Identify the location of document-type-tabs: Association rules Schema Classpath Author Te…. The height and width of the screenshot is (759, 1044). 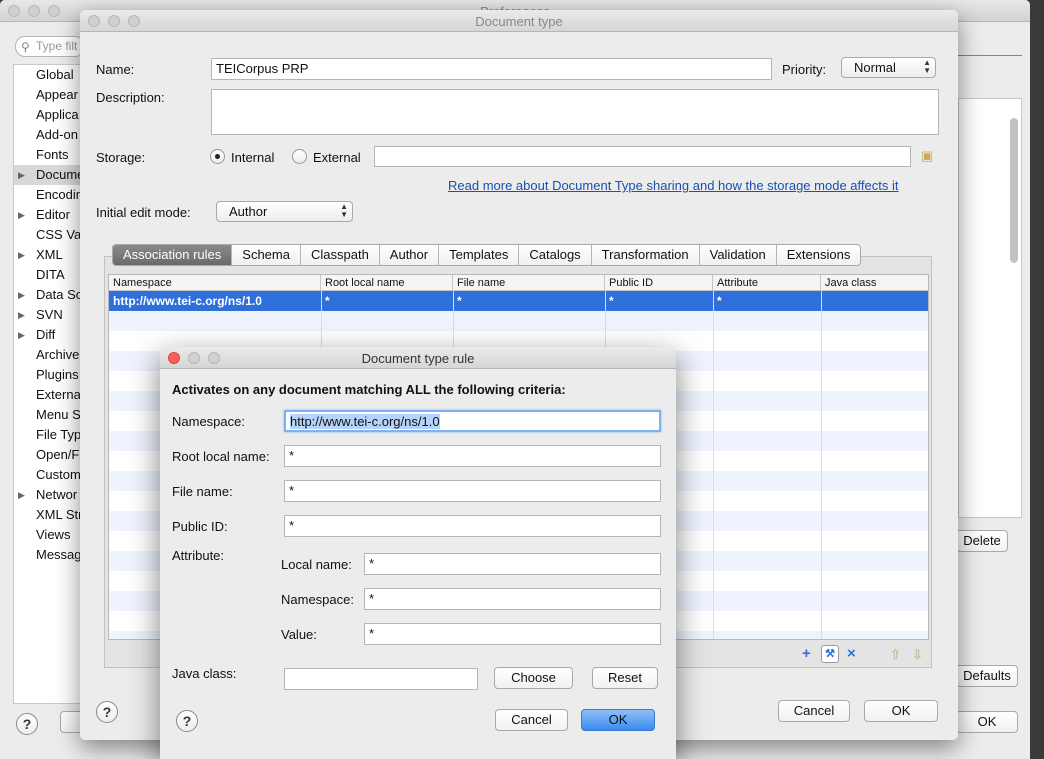
(487, 255).